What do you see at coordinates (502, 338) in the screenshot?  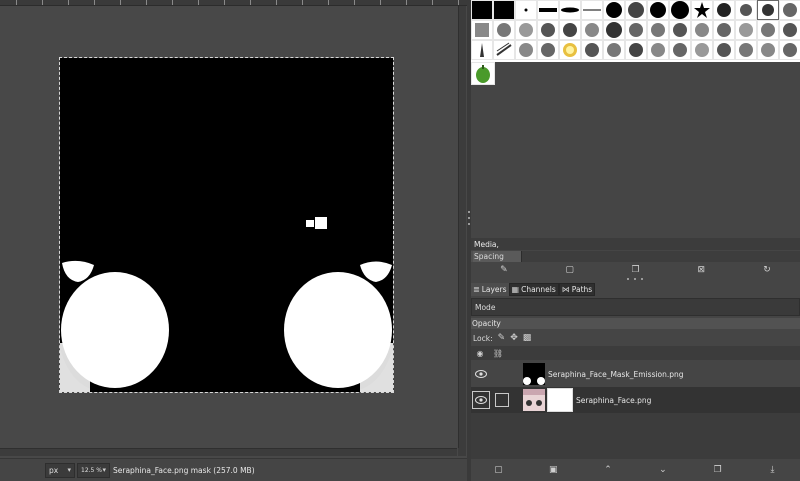 I see `lock-pixels-icon: ✎` at bounding box center [502, 338].